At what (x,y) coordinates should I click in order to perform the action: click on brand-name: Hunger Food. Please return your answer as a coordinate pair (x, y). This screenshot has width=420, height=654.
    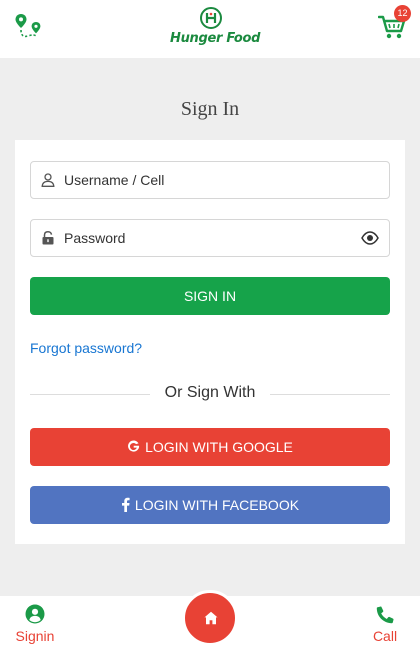
    Looking at the image, I should click on (215, 38).